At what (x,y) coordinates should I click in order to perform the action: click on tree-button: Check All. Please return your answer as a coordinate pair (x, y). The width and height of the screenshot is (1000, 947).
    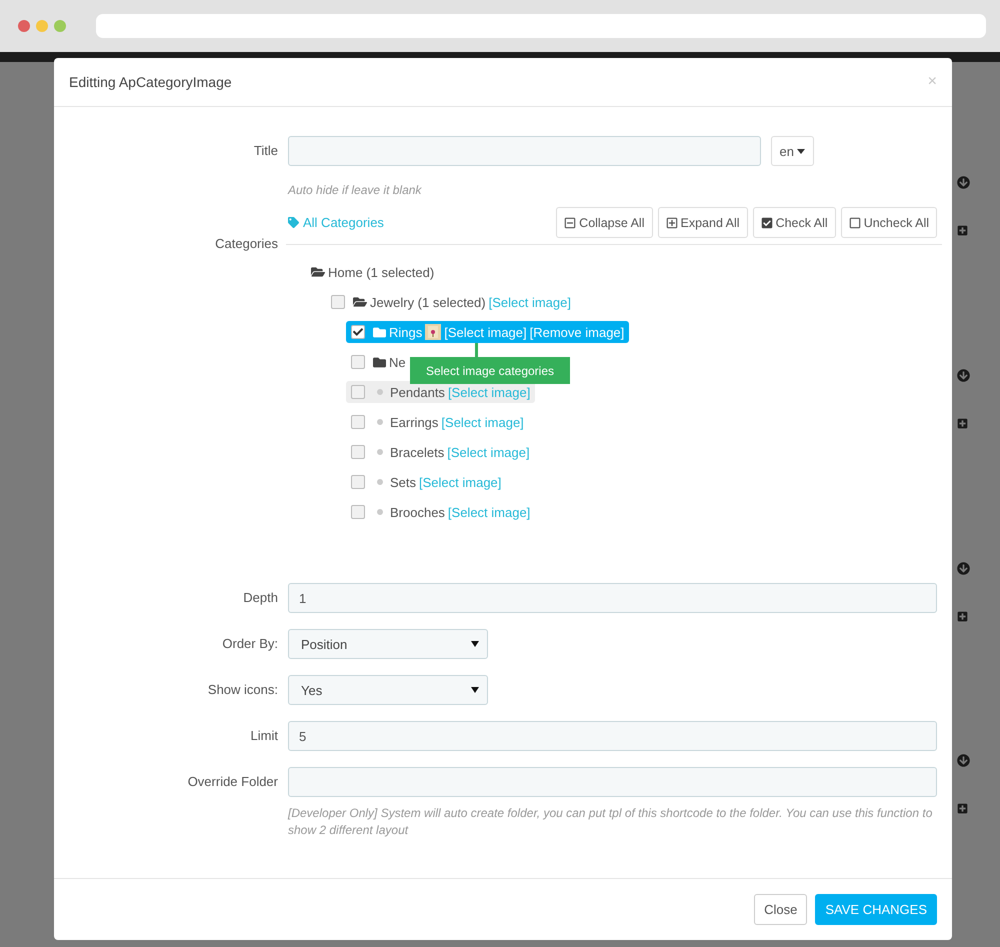
    Looking at the image, I should click on (794, 222).